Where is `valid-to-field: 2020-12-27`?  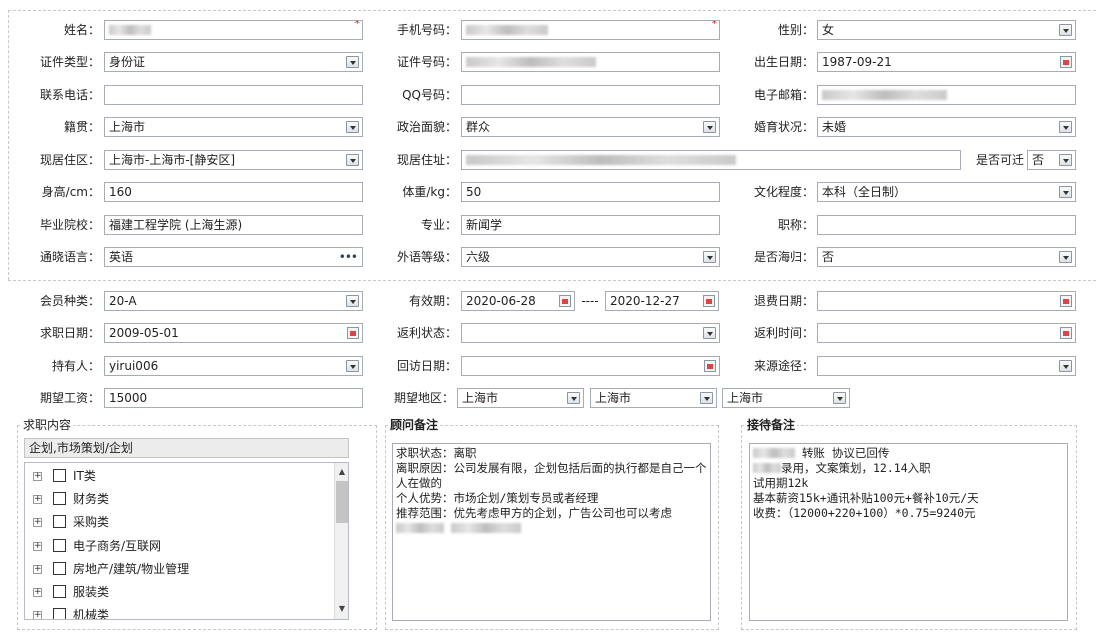
valid-to-field: 2020-12-27 is located at coordinates (662, 301).